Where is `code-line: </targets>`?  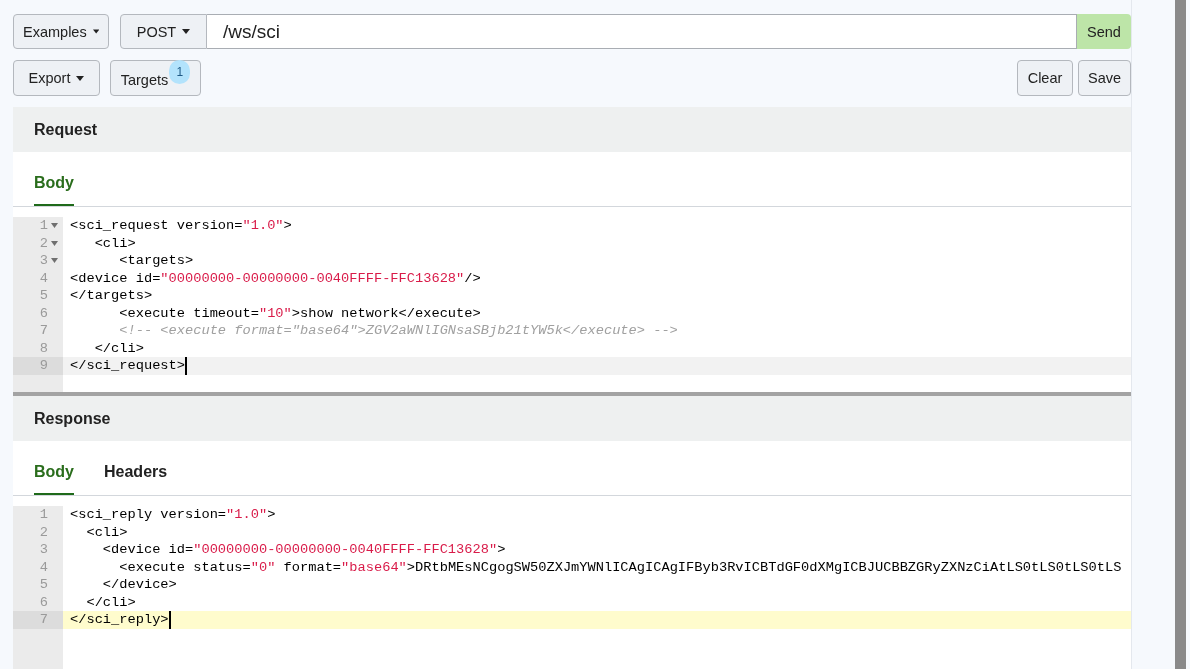
code-line: </targets> is located at coordinates (111, 296).